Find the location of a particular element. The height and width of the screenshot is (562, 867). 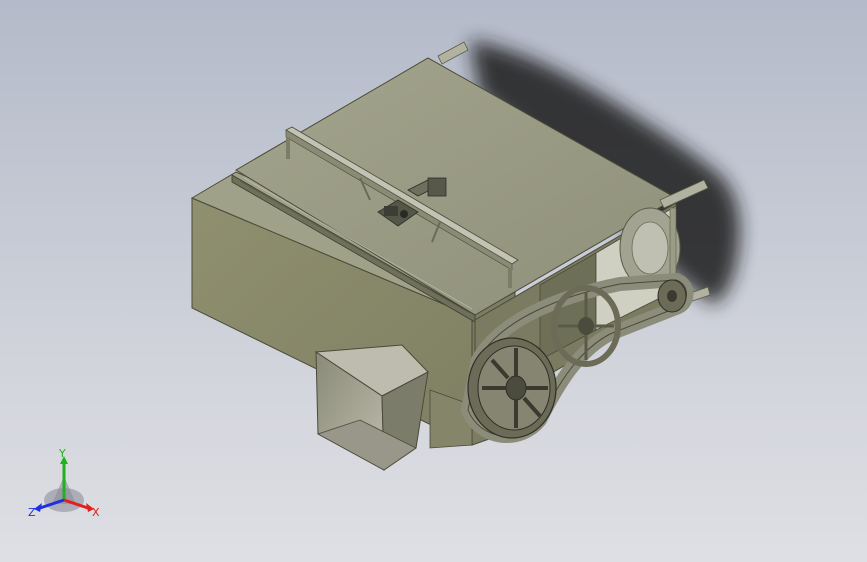

large-pulley is located at coordinates (512, 388).